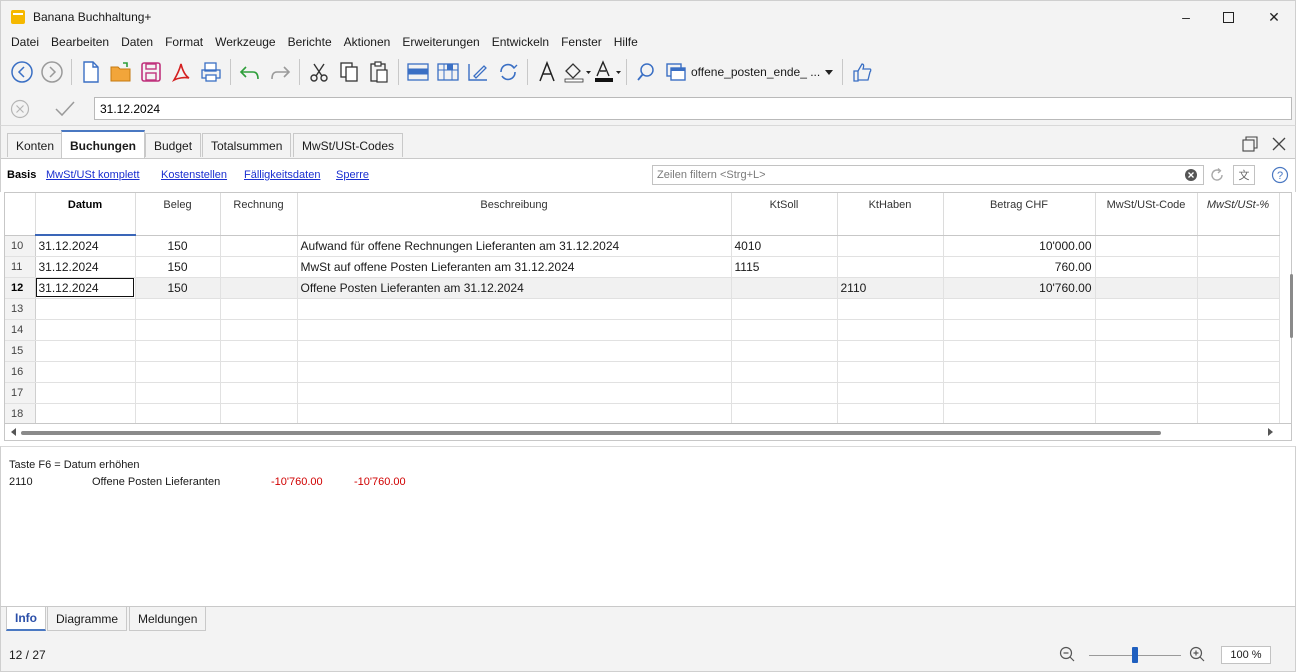 This screenshot has width=1296, height=672. Describe the element at coordinates (784, 267) in the screenshot. I see `cell-ktsoll: 1115` at that location.